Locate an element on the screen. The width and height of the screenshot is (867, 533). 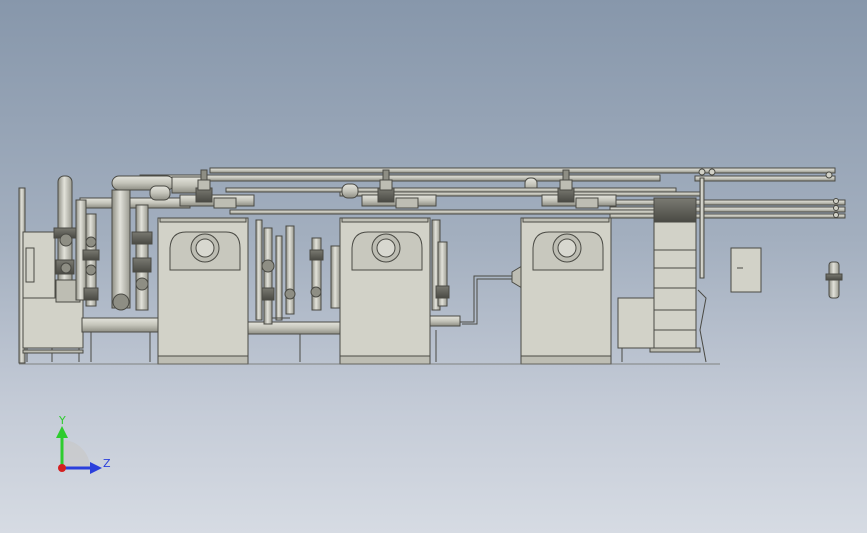
triad-y-arrow is located at coordinates (62, 432).